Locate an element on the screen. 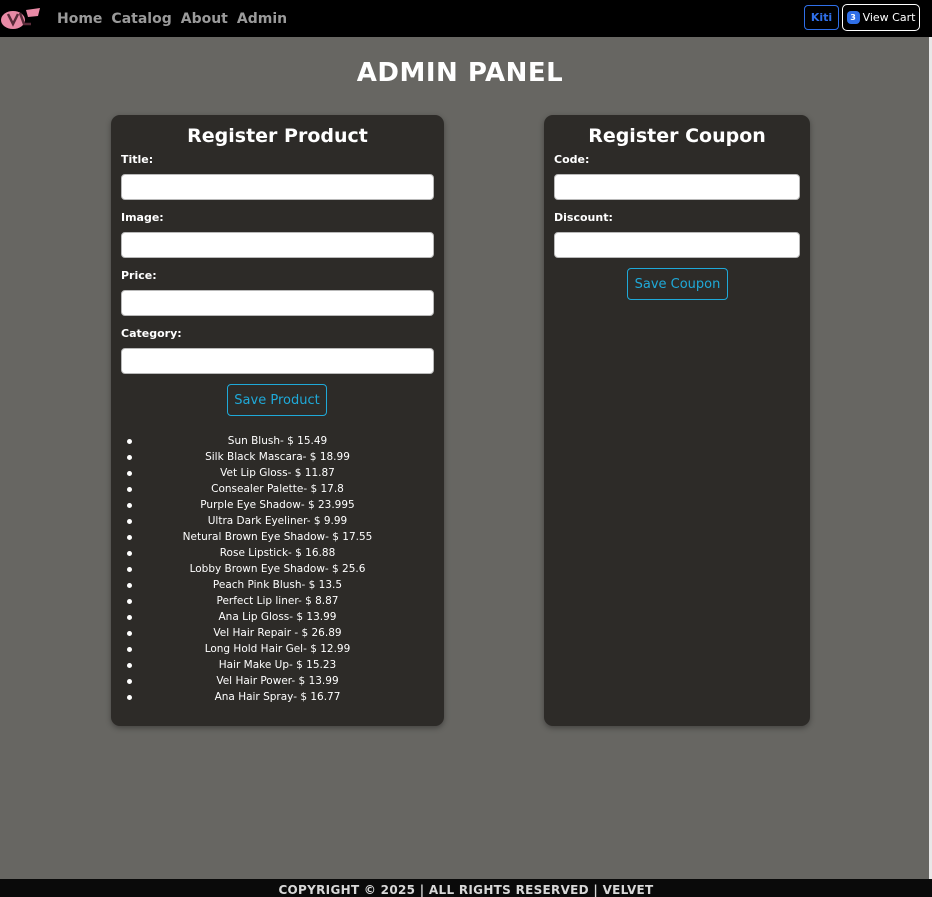  price-input is located at coordinates (277, 303).